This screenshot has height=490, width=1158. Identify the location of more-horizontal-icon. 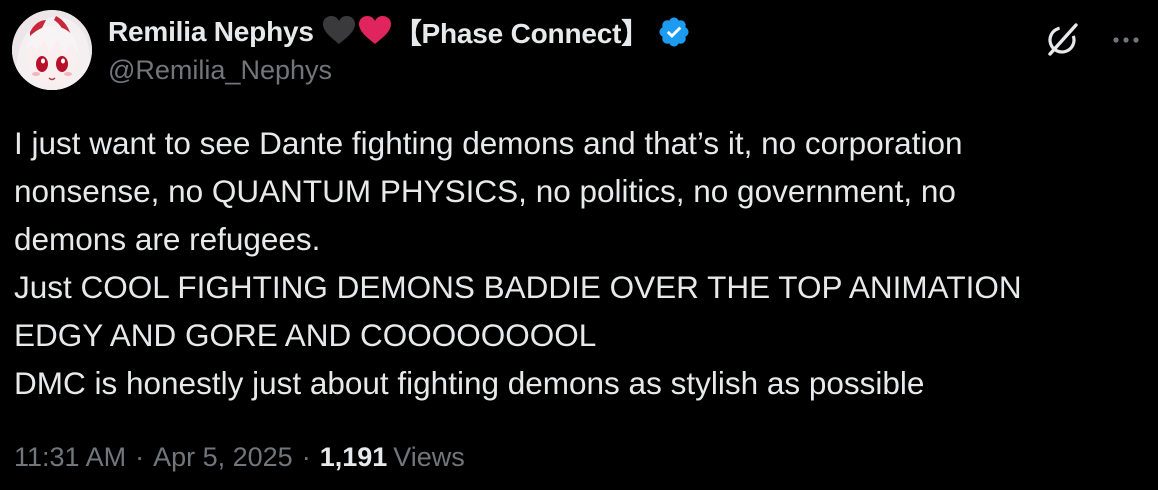
(1126, 40).